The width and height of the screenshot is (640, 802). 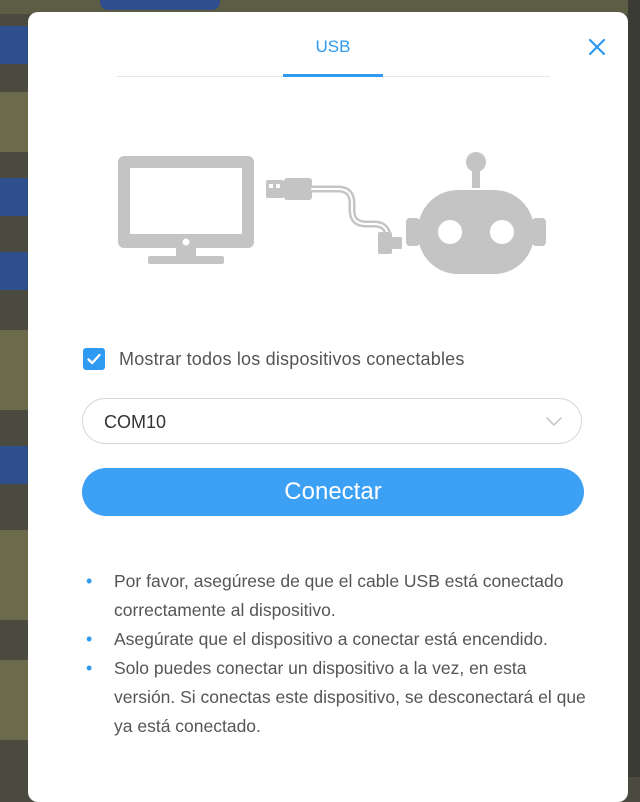 What do you see at coordinates (476, 213) in the screenshot?
I see `robot-icon` at bounding box center [476, 213].